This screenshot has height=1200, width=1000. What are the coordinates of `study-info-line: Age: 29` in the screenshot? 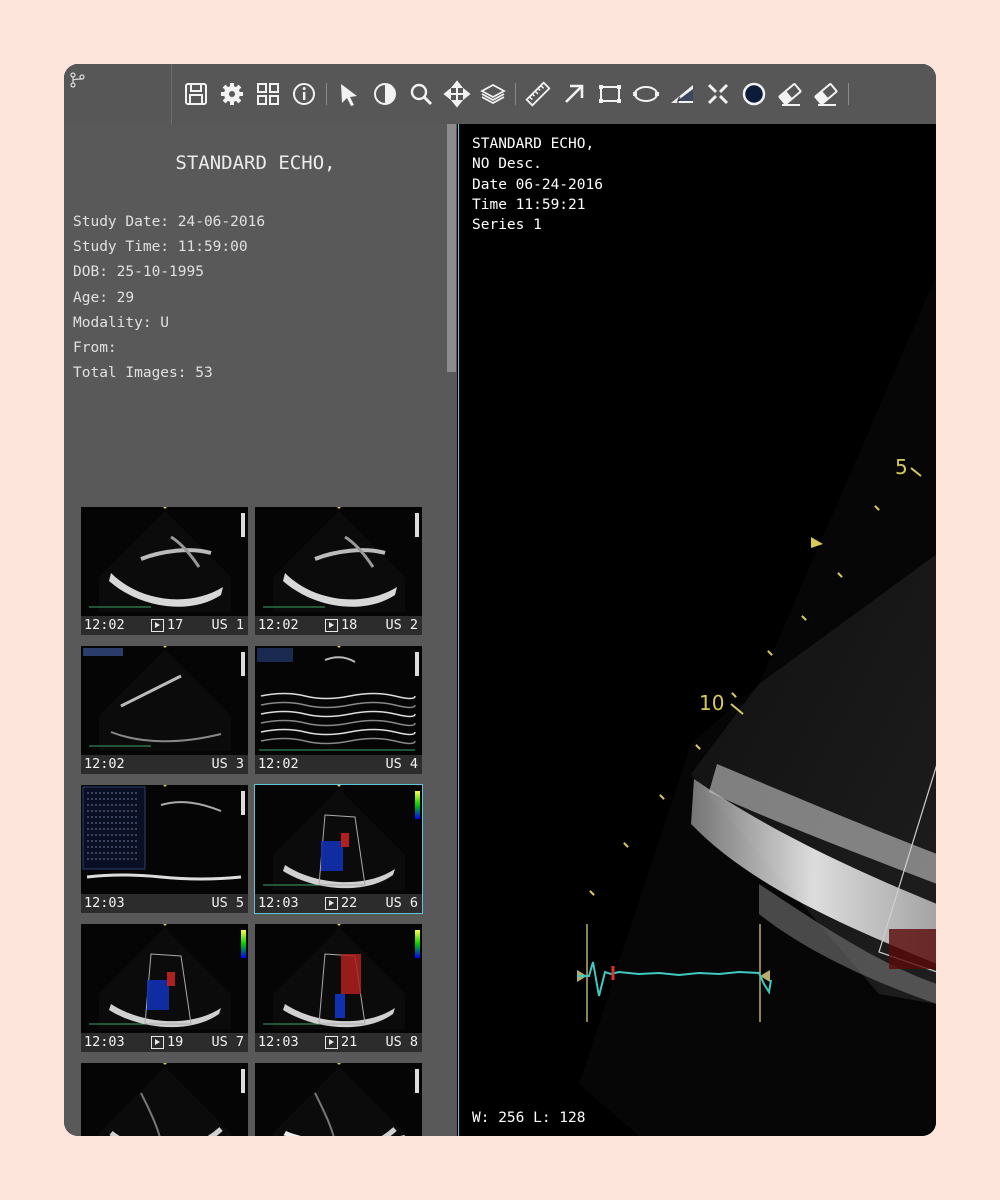 It's located at (104, 297).